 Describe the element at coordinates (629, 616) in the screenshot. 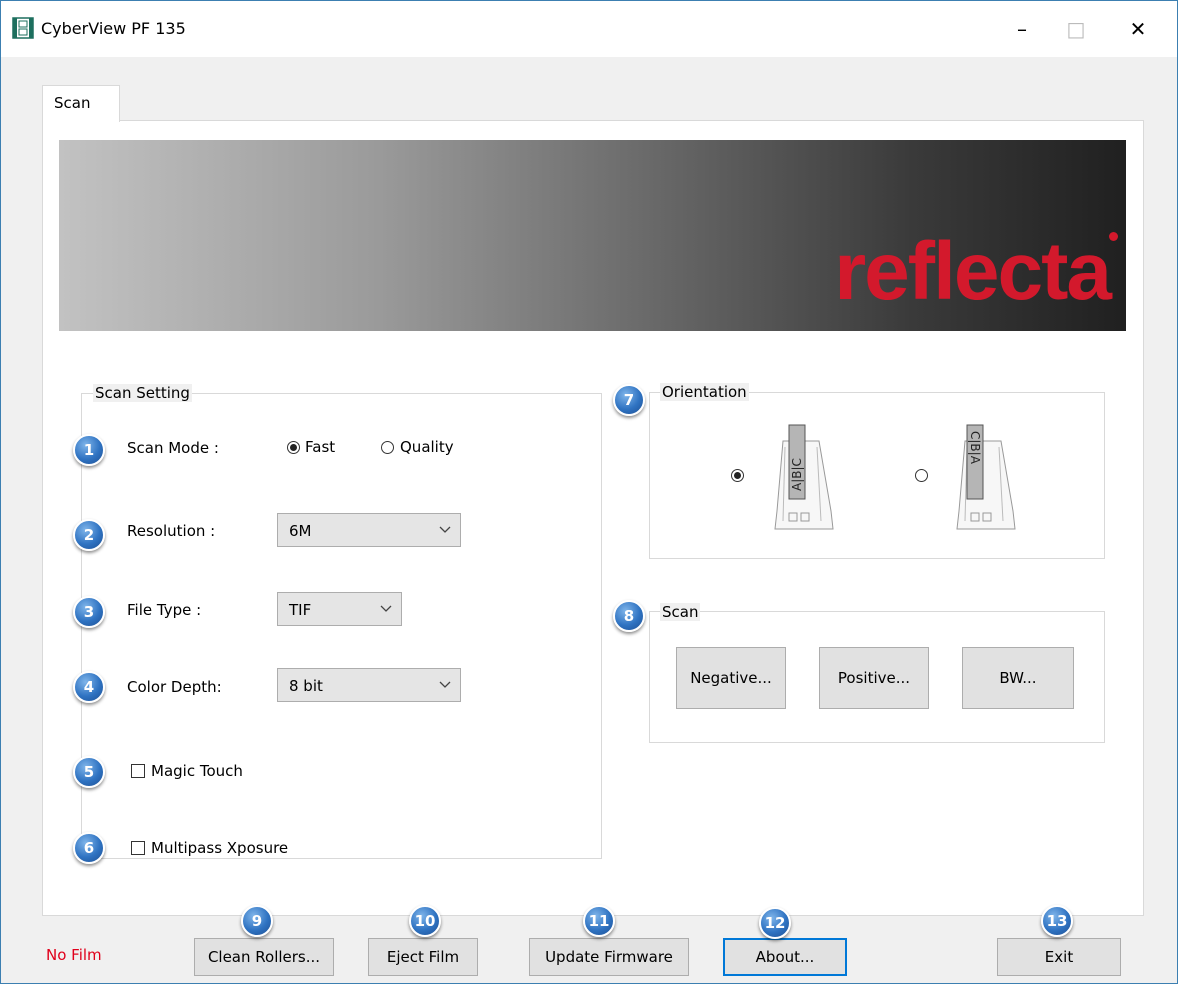

I see `badge-8: 8` at that location.